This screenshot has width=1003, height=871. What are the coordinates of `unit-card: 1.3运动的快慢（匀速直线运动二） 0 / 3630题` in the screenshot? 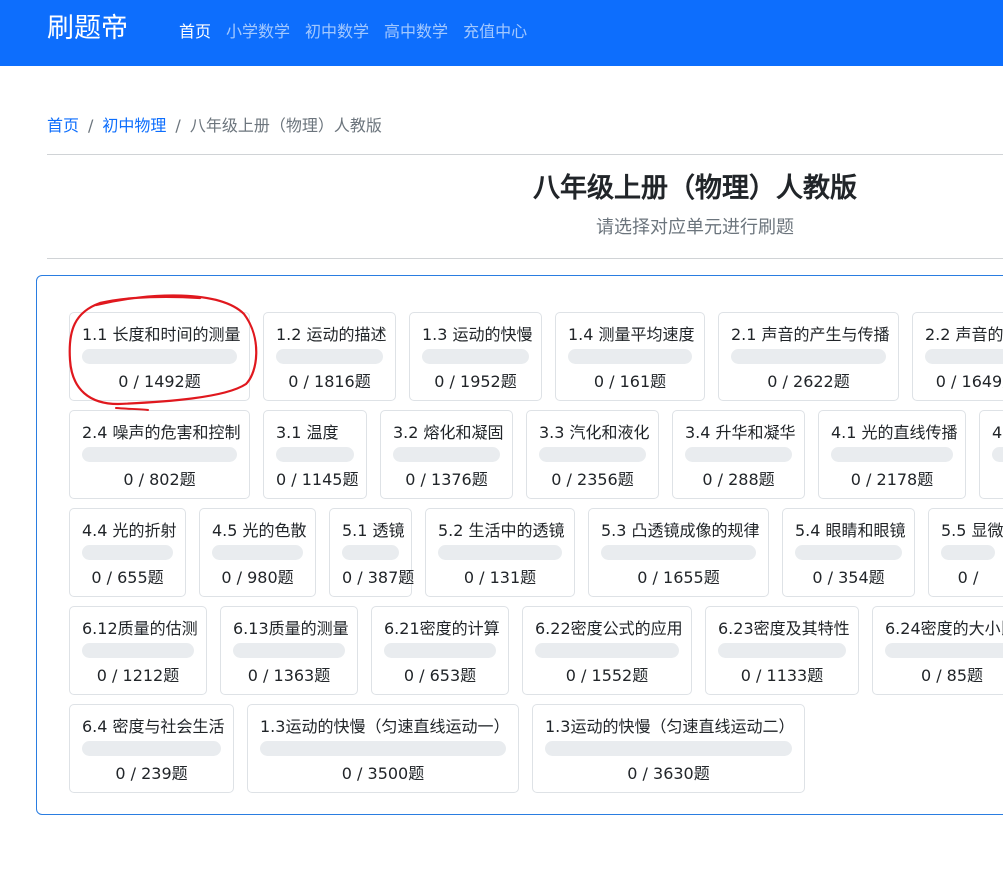 It's located at (668, 748).